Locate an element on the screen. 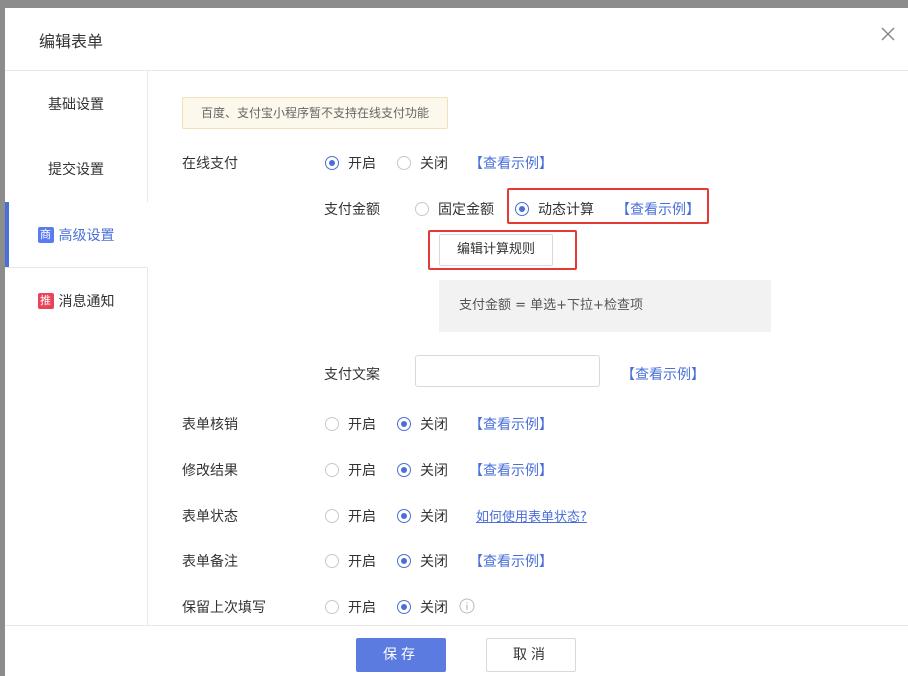  form-status-label: 表单状态 is located at coordinates (210, 517).